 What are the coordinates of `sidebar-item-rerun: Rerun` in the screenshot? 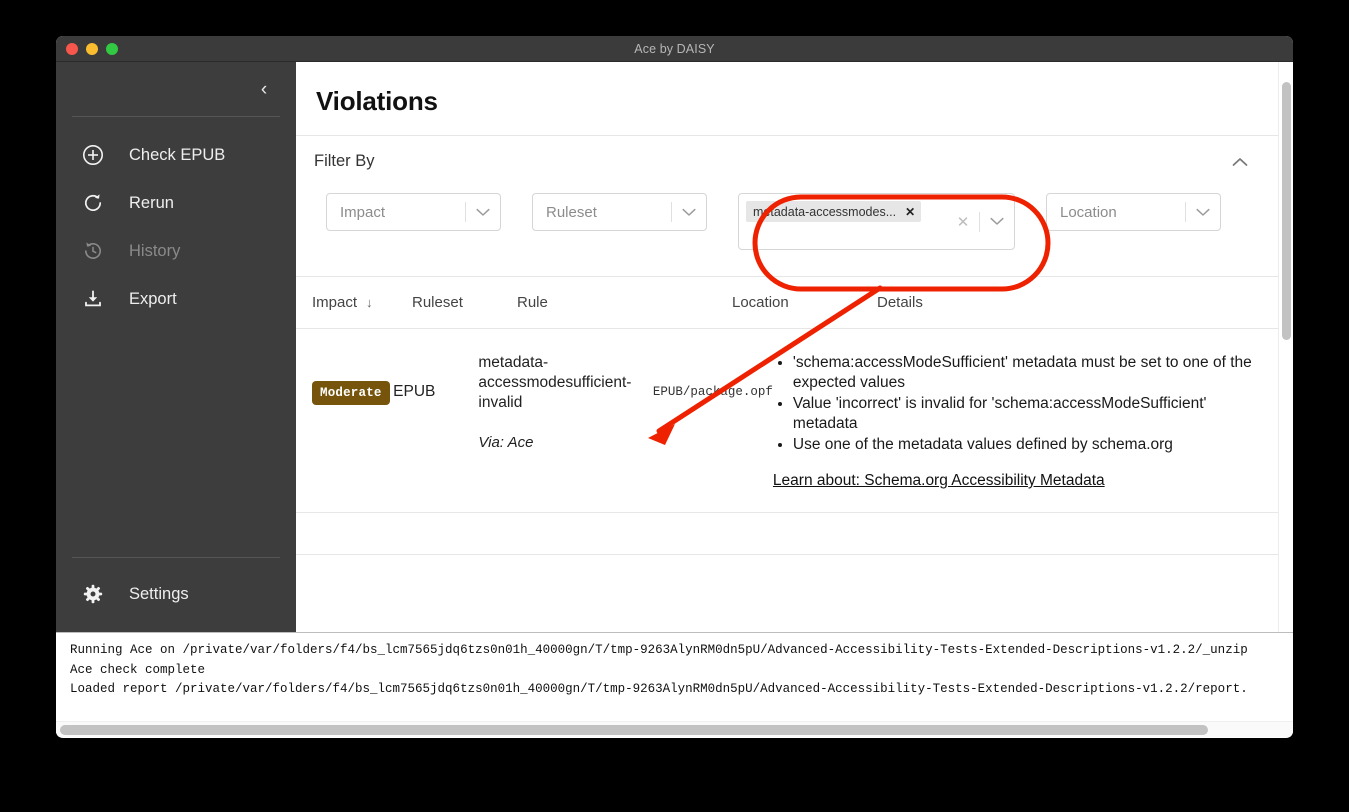 It's located at (176, 203).